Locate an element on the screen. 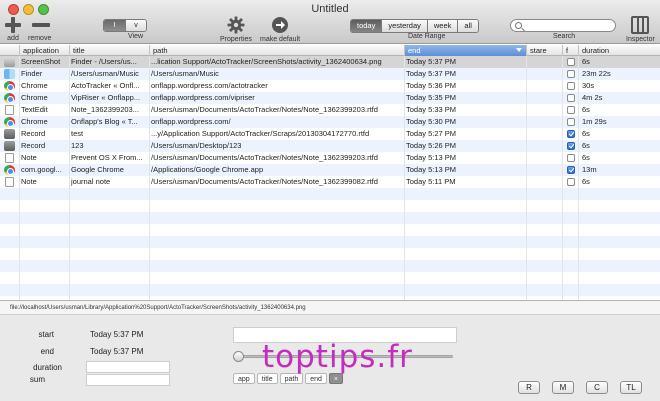  date-range-label: Date Range is located at coordinates (427, 36).